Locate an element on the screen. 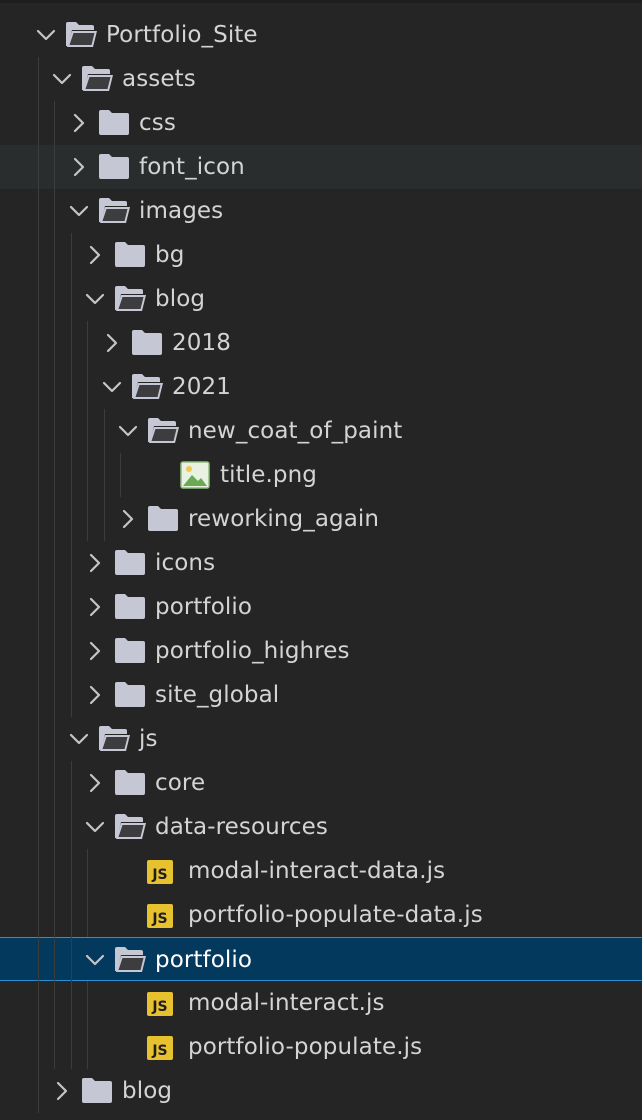  tree-file-modal-interact-data-js: JS modal-interact-data.js is located at coordinates (321, 871).